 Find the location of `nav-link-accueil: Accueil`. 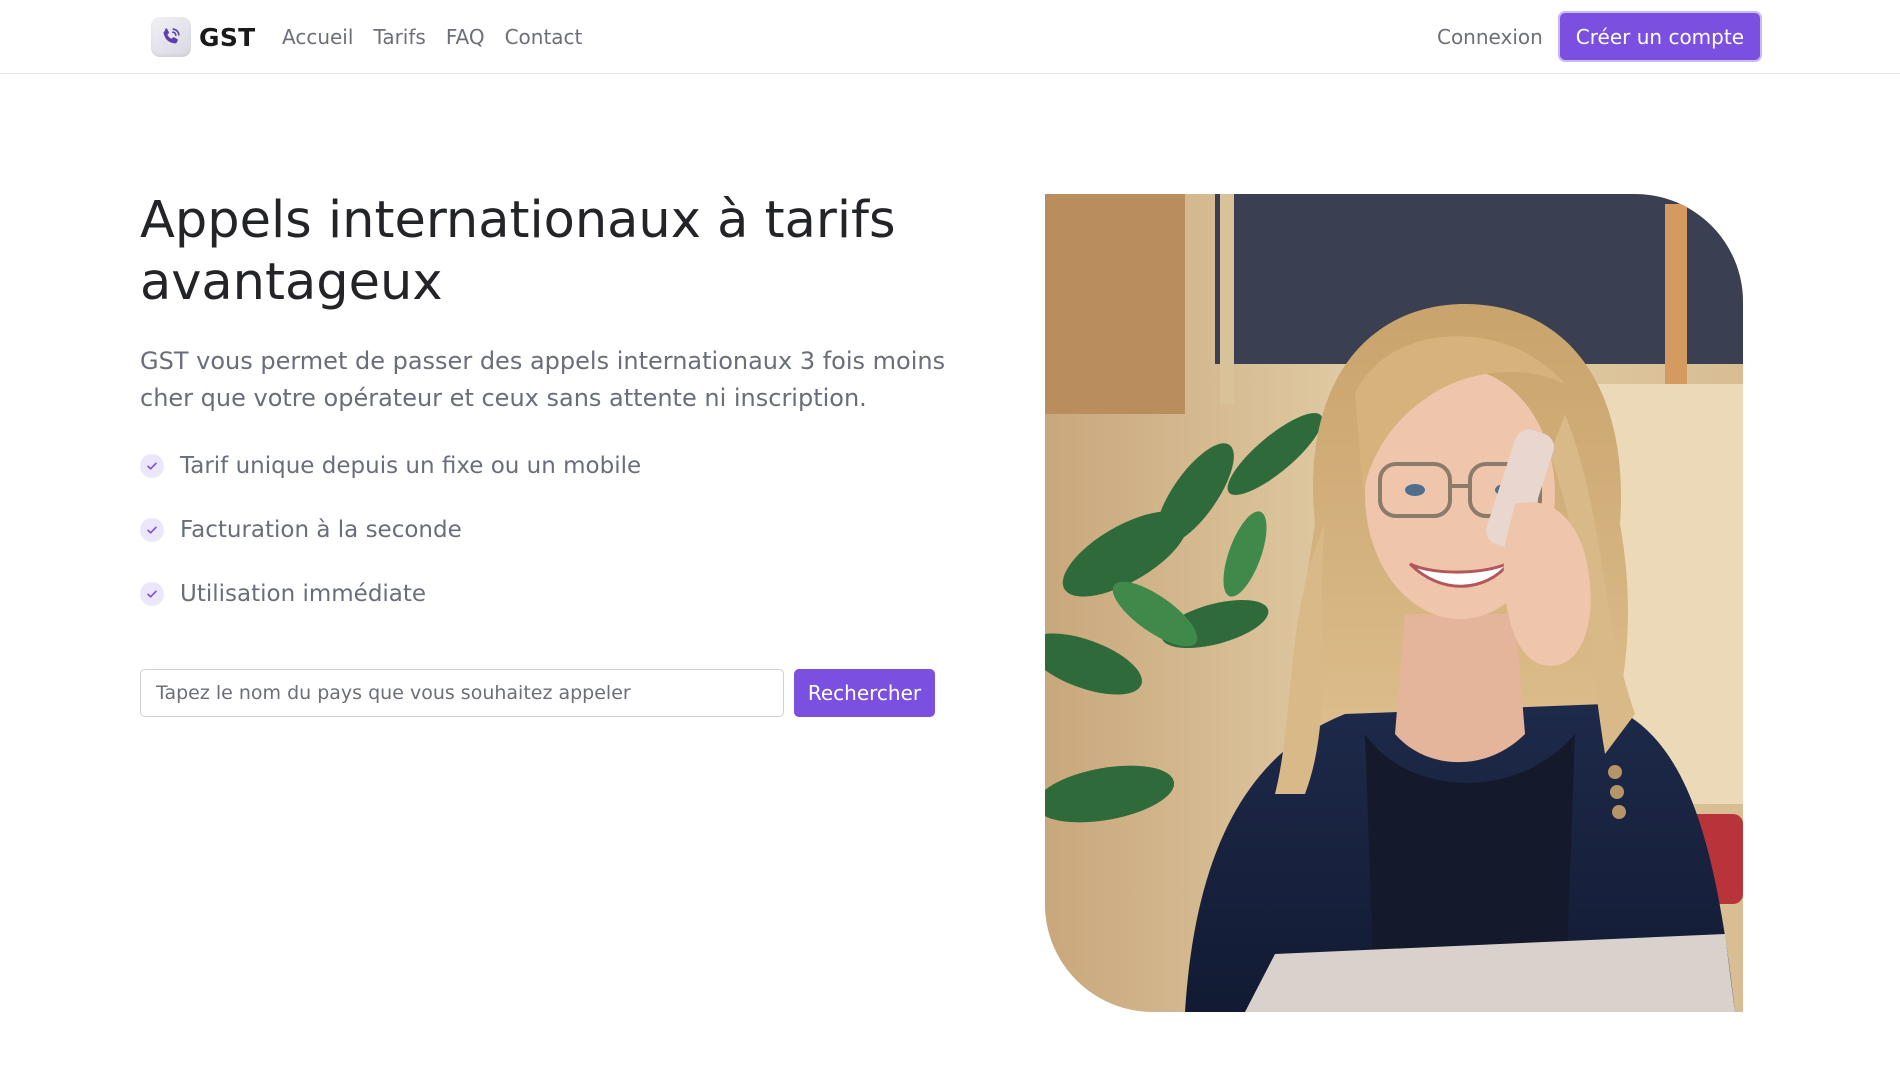

nav-link-accueil: Accueil is located at coordinates (317, 37).